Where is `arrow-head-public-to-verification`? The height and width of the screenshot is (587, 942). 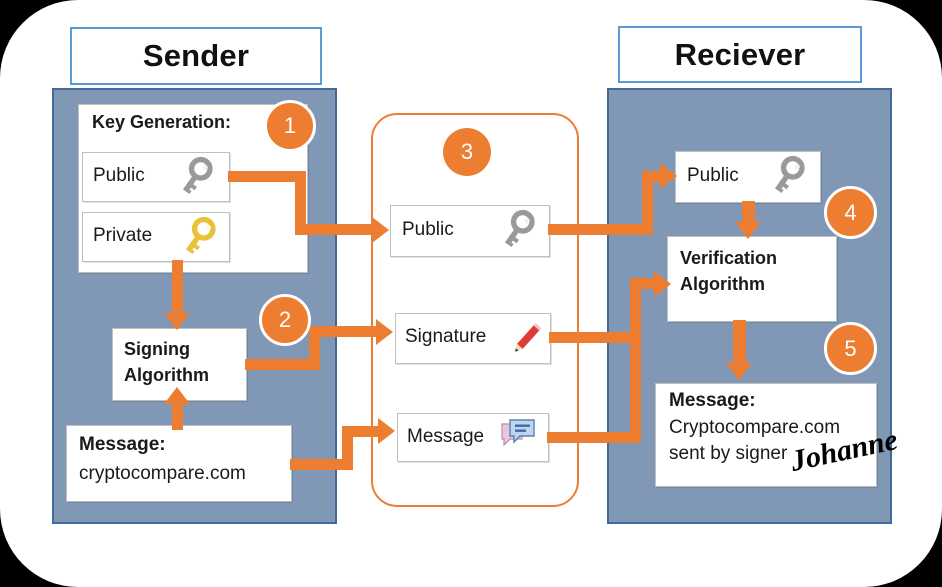 arrow-head-public-to-verification is located at coordinates (748, 230).